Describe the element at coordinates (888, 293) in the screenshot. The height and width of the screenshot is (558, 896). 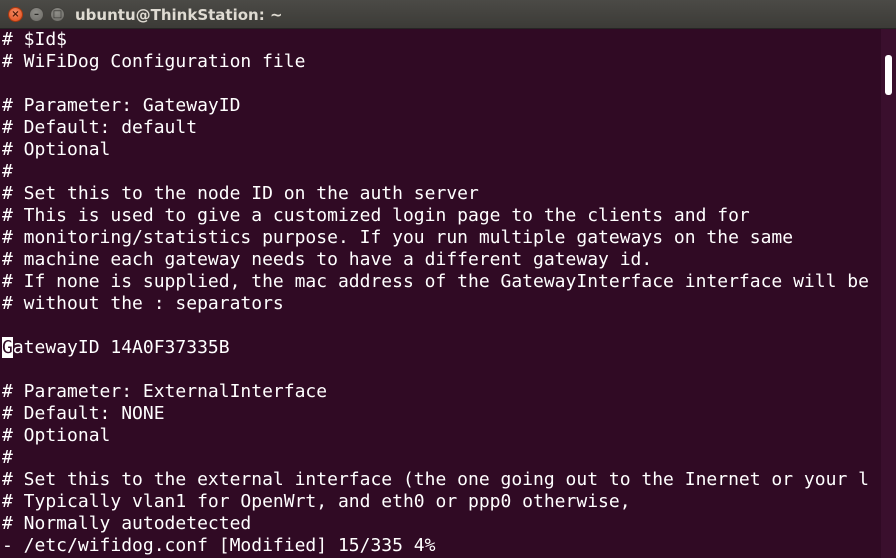
I see `scrollbar` at that location.